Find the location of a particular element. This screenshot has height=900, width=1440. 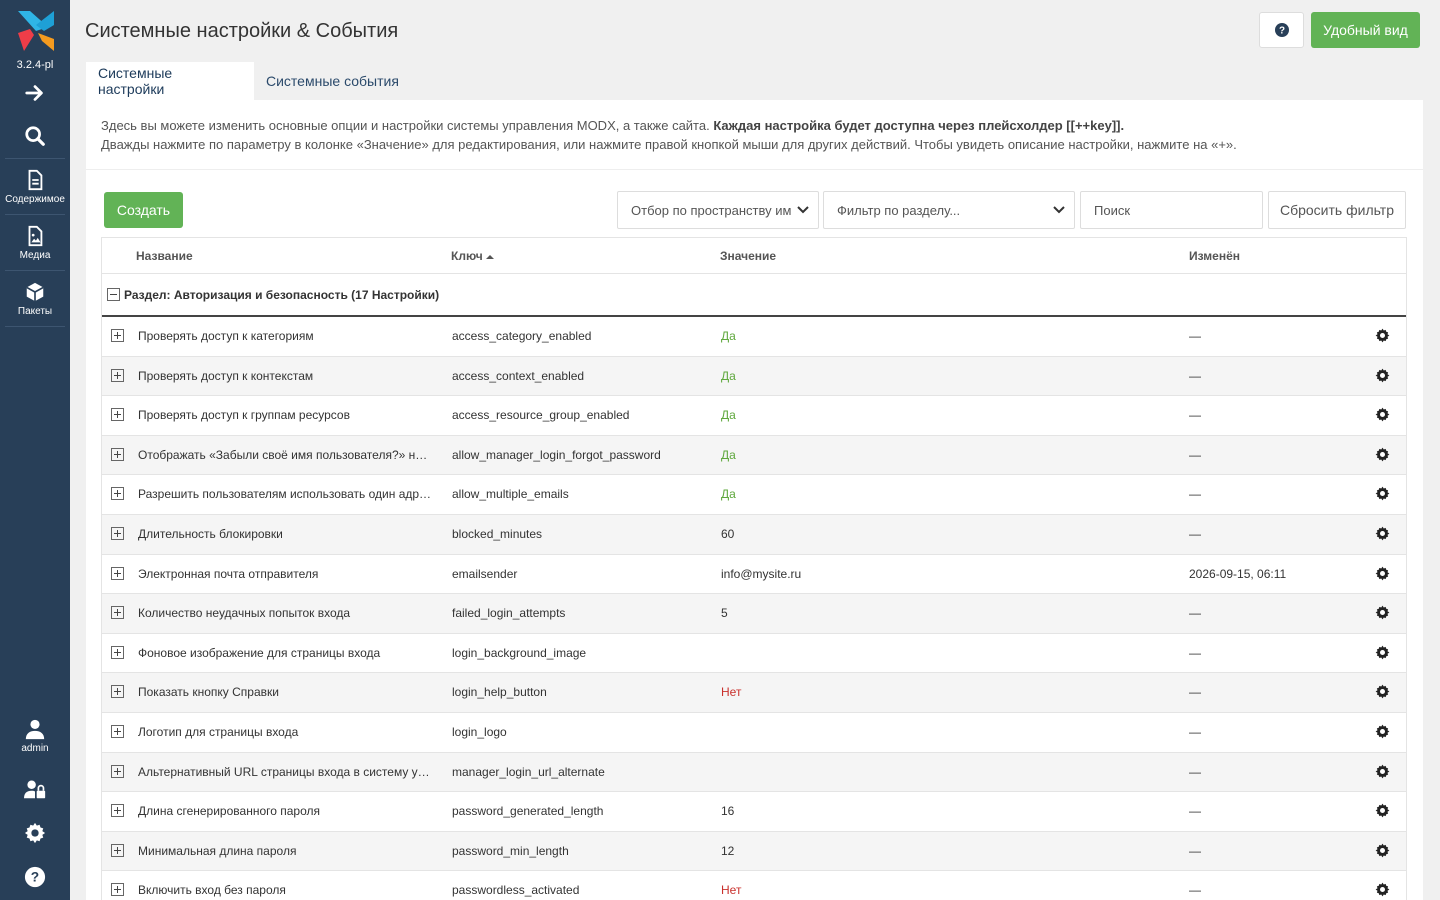

help-button: ? is located at coordinates (1281, 30).